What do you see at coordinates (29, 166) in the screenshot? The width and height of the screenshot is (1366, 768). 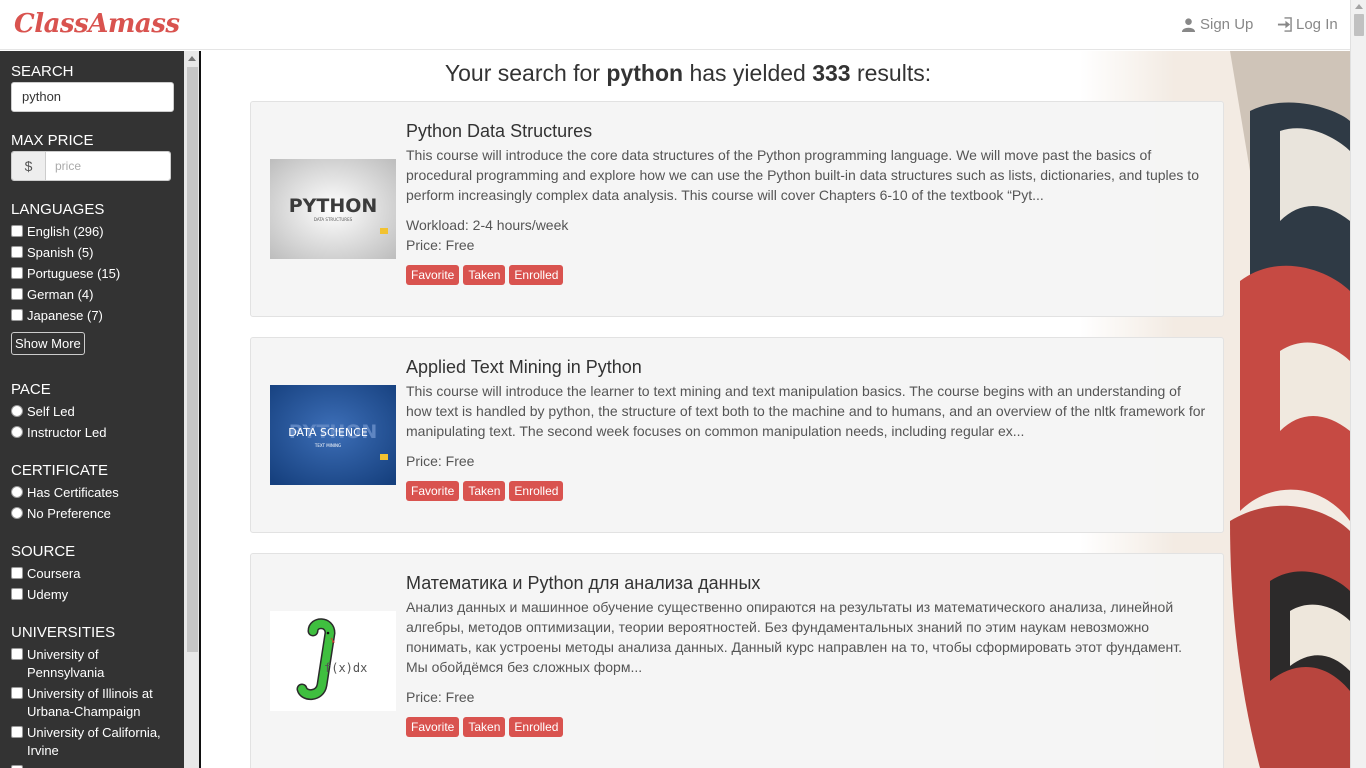 I see `currency-addon: $` at bounding box center [29, 166].